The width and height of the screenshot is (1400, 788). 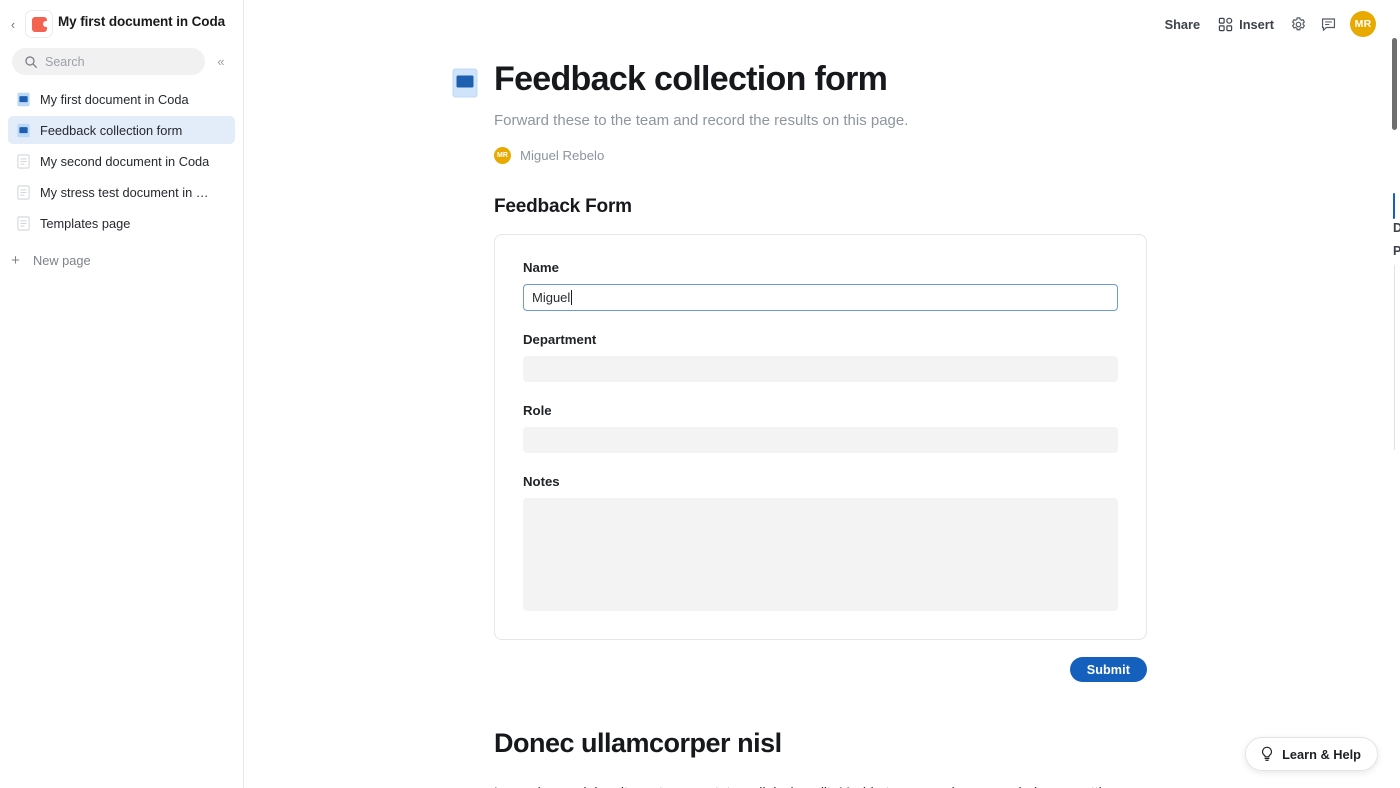 I want to click on comments-button, so click(x=1328, y=24).